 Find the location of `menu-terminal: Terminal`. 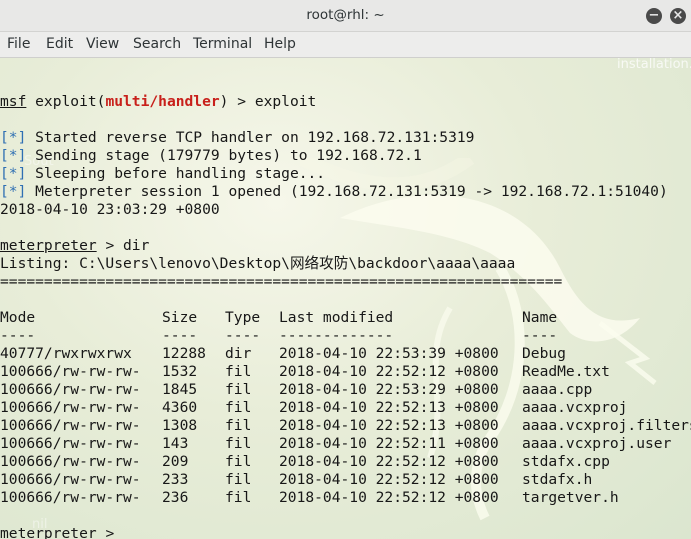

menu-terminal: Terminal is located at coordinates (222, 44).